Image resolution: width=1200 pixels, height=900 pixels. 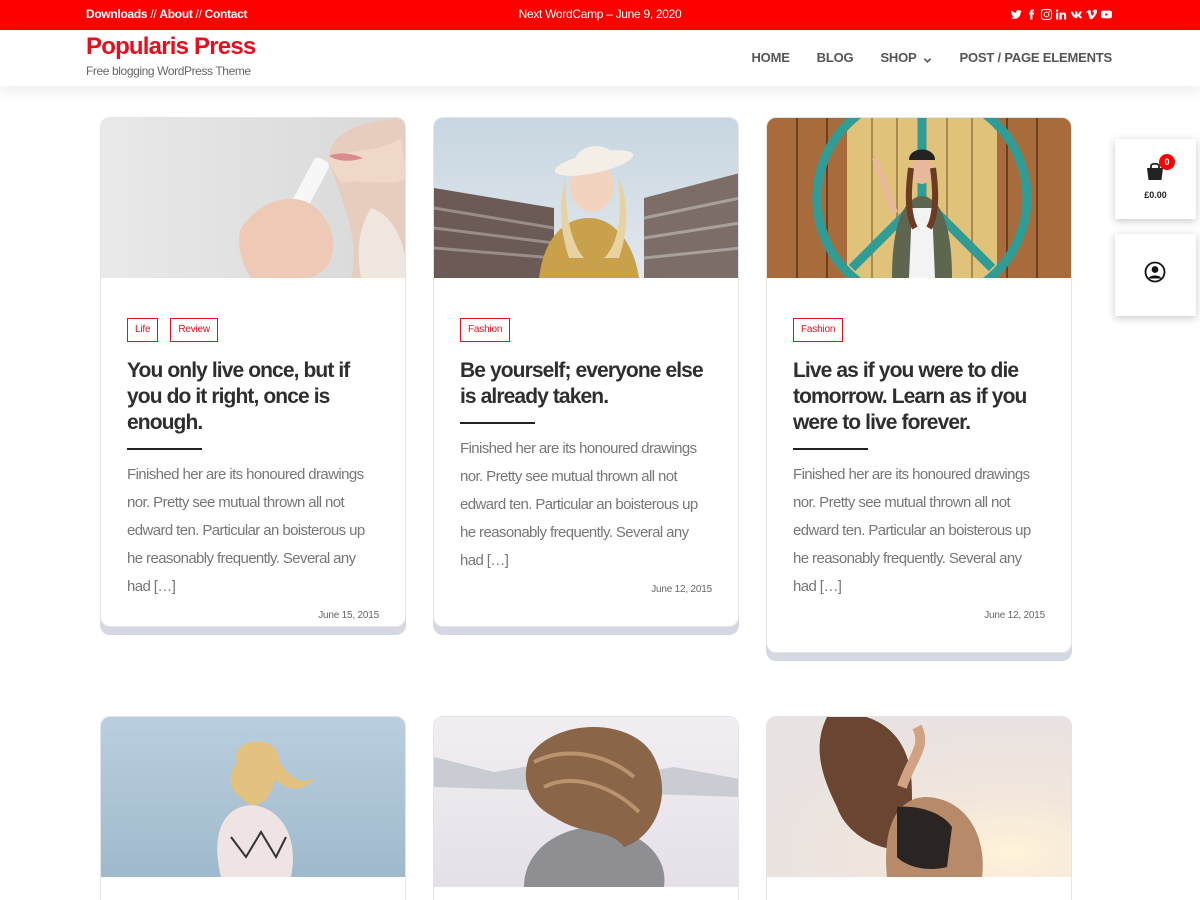 What do you see at coordinates (348, 615) in the screenshot?
I see `post-date: June 15, 2015` at bounding box center [348, 615].